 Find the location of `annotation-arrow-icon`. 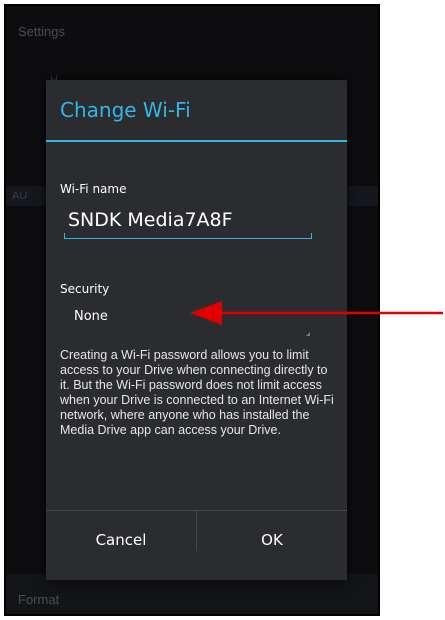

annotation-arrow-icon is located at coordinates (316, 313).